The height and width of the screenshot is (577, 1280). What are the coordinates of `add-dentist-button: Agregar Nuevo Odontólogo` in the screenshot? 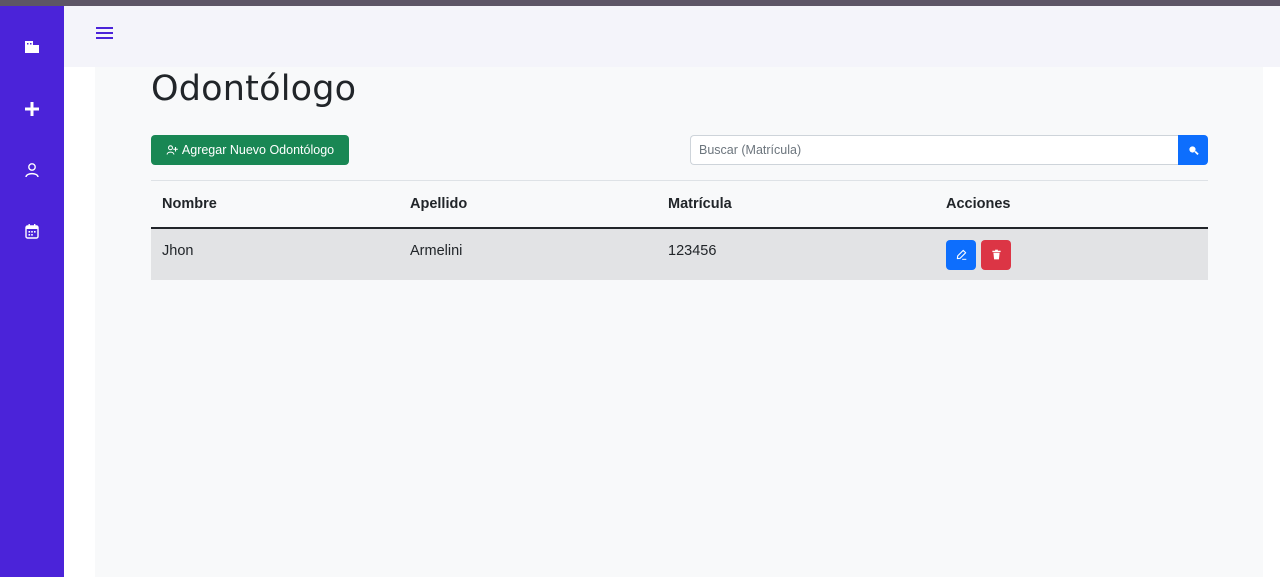 It's located at (250, 150).